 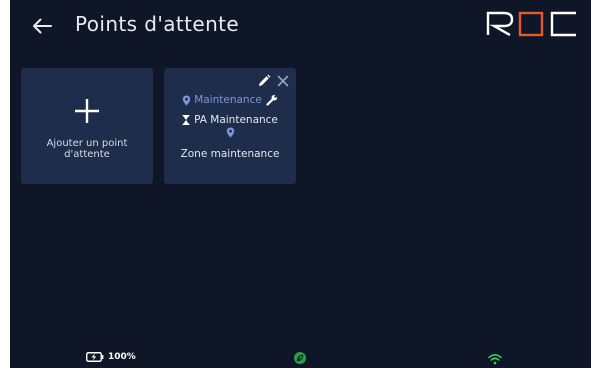 I want to click on waiting-point-zone-row: Zone maintenance, so click(x=230, y=154).